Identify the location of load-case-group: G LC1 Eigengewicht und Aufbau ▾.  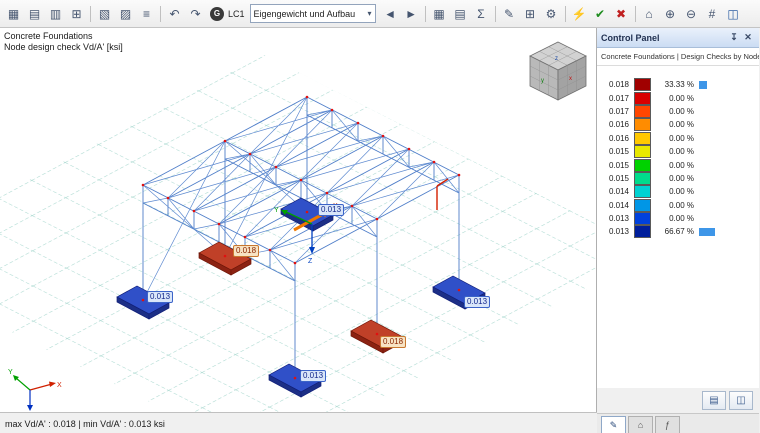
(293, 13).